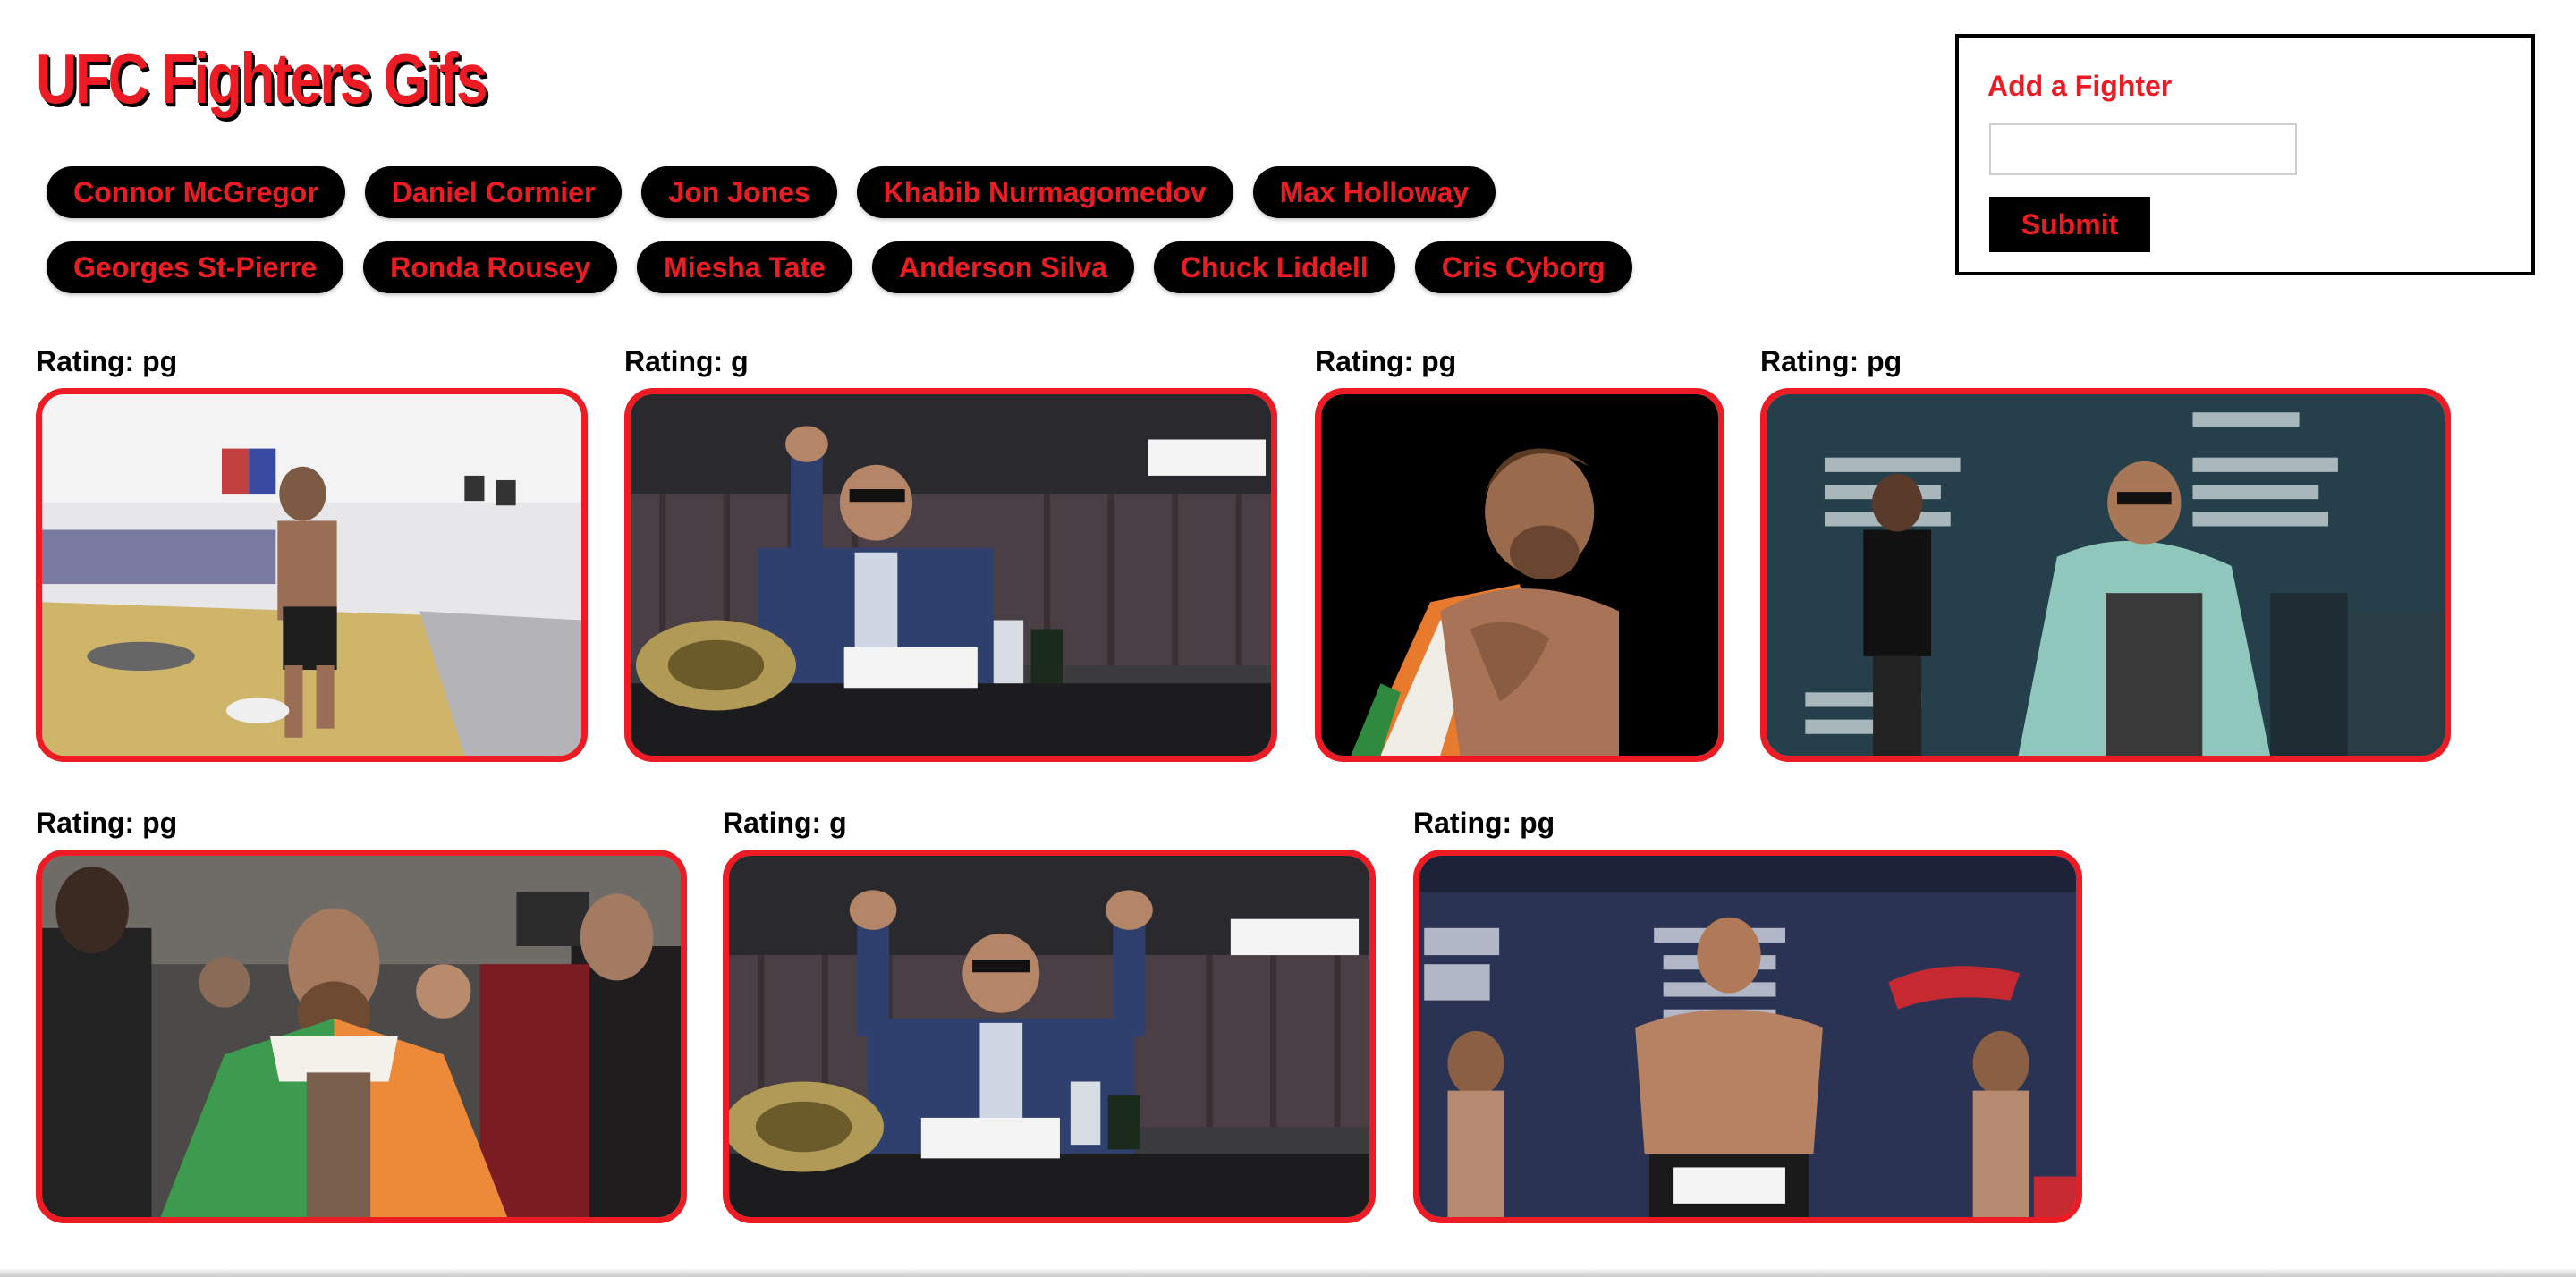 Image resolution: width=2576 pixels, height=1277 pixels. I want to click on fighter-button: Khabib Nurmagomedov, so click(1044, 192).